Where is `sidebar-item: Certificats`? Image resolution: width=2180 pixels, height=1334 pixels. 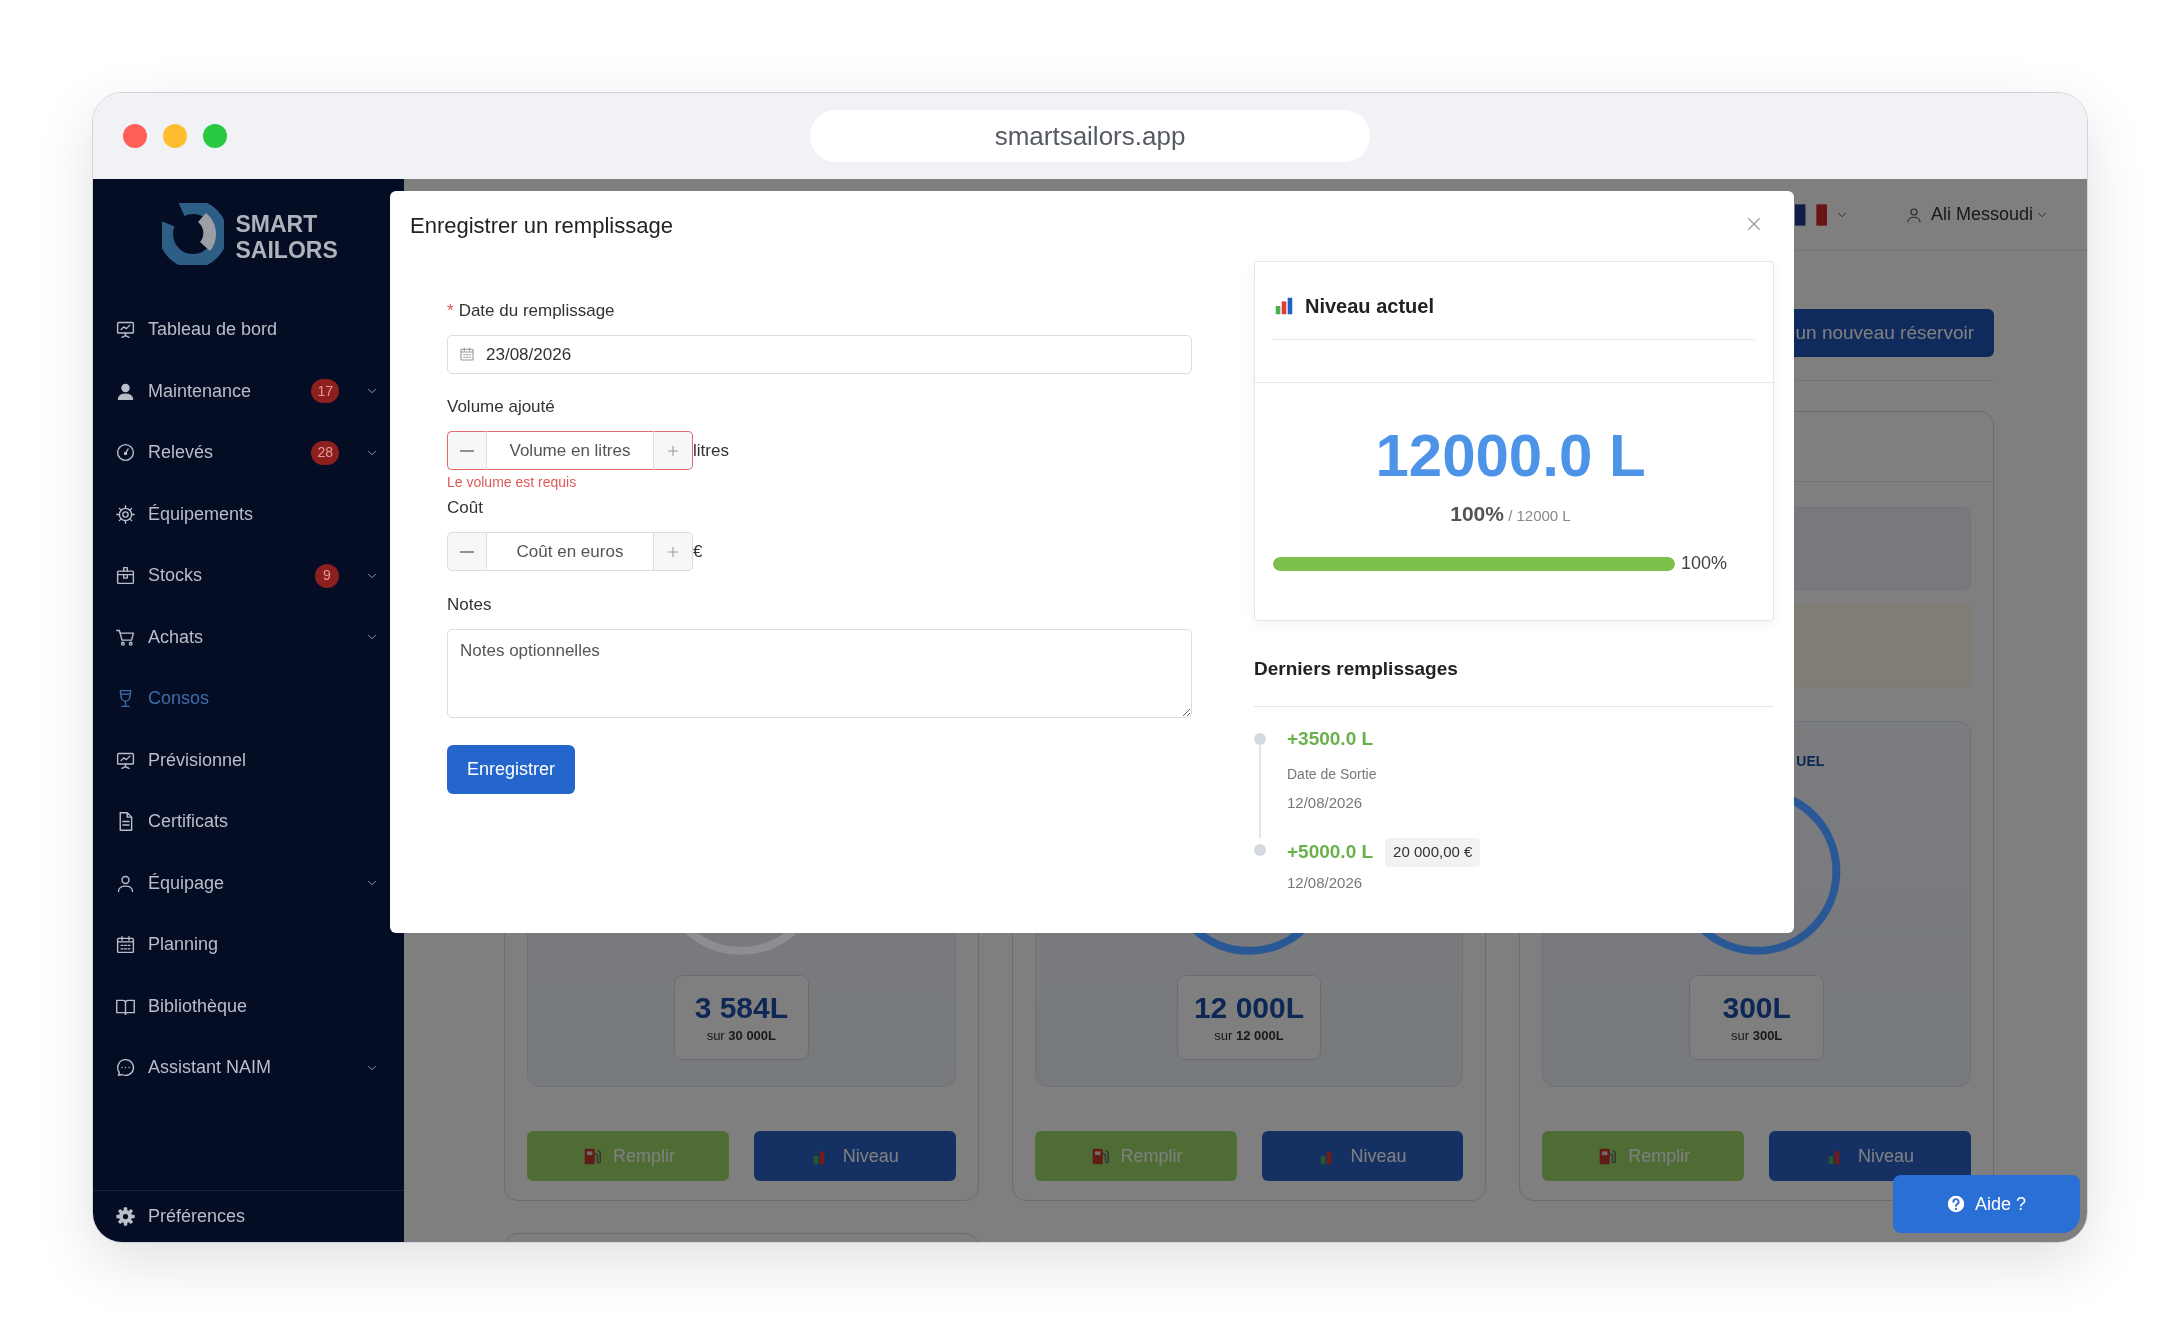
sidebar-item: Certificats is located at coordinates (248, 822).